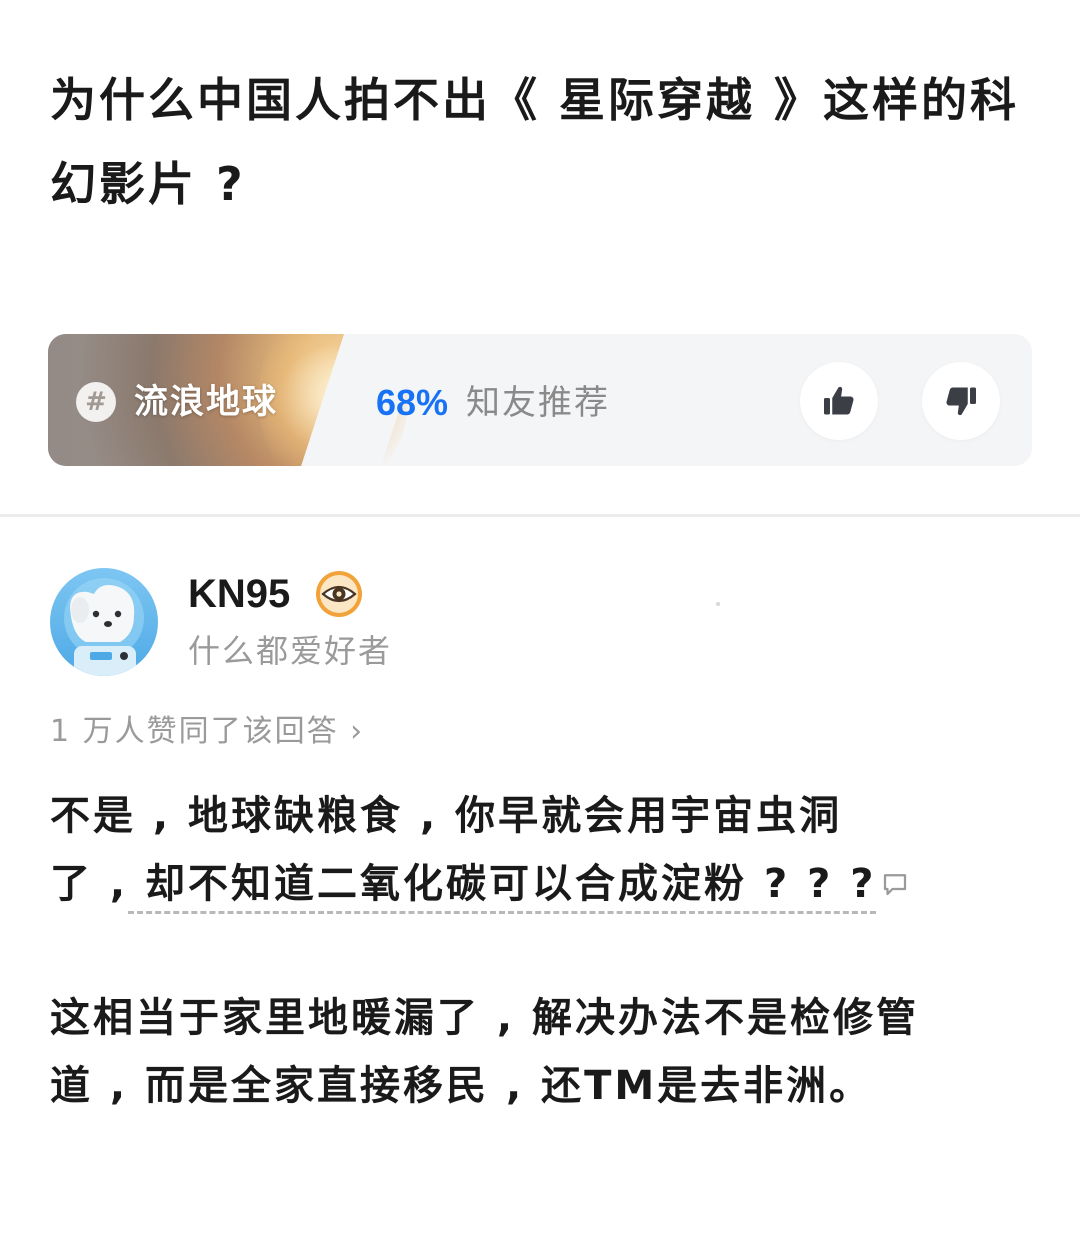  Describe the element at coordinates (485, 1018) in the screenshot. I see `answer-paragraph-2-line-1: 这相当于家里地暖漏了 , 解决办法不是检修管` at that location.